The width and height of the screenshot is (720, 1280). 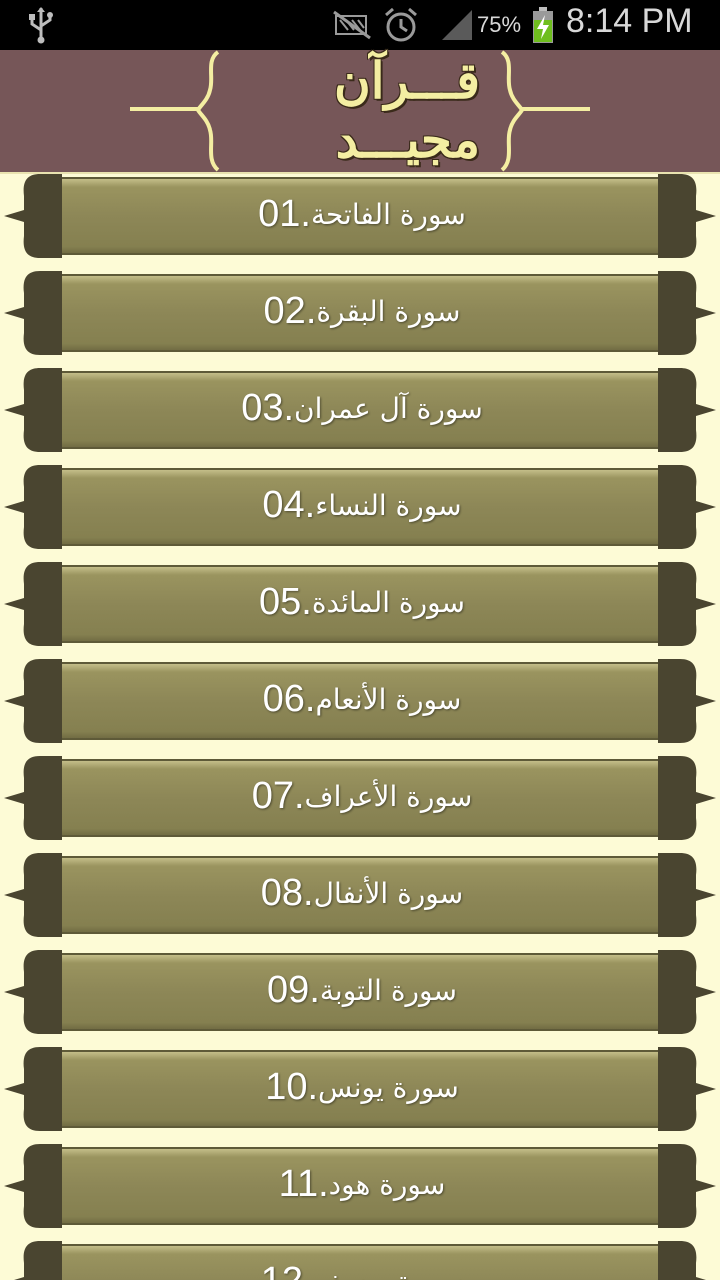 What do you see at coordinates (543, 27) in the screenshot?
I see `battery-charging-icon` at bounding box center [543, 27].